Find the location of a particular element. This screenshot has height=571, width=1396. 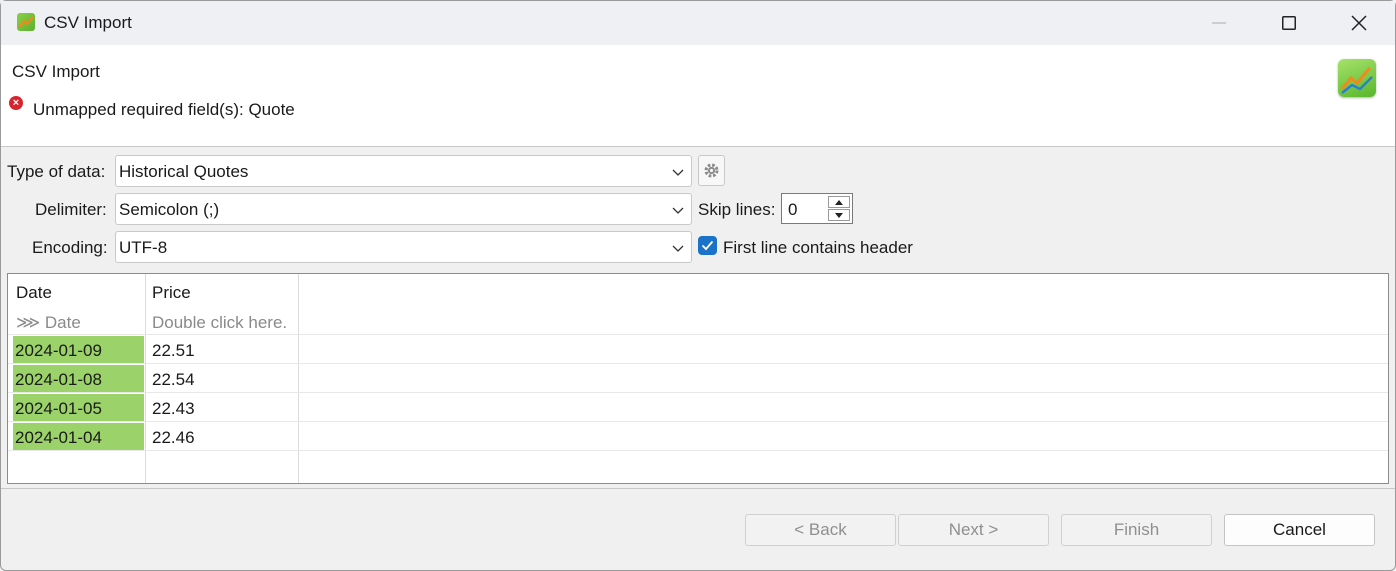

settings-button is located at coordinates (711, 170).